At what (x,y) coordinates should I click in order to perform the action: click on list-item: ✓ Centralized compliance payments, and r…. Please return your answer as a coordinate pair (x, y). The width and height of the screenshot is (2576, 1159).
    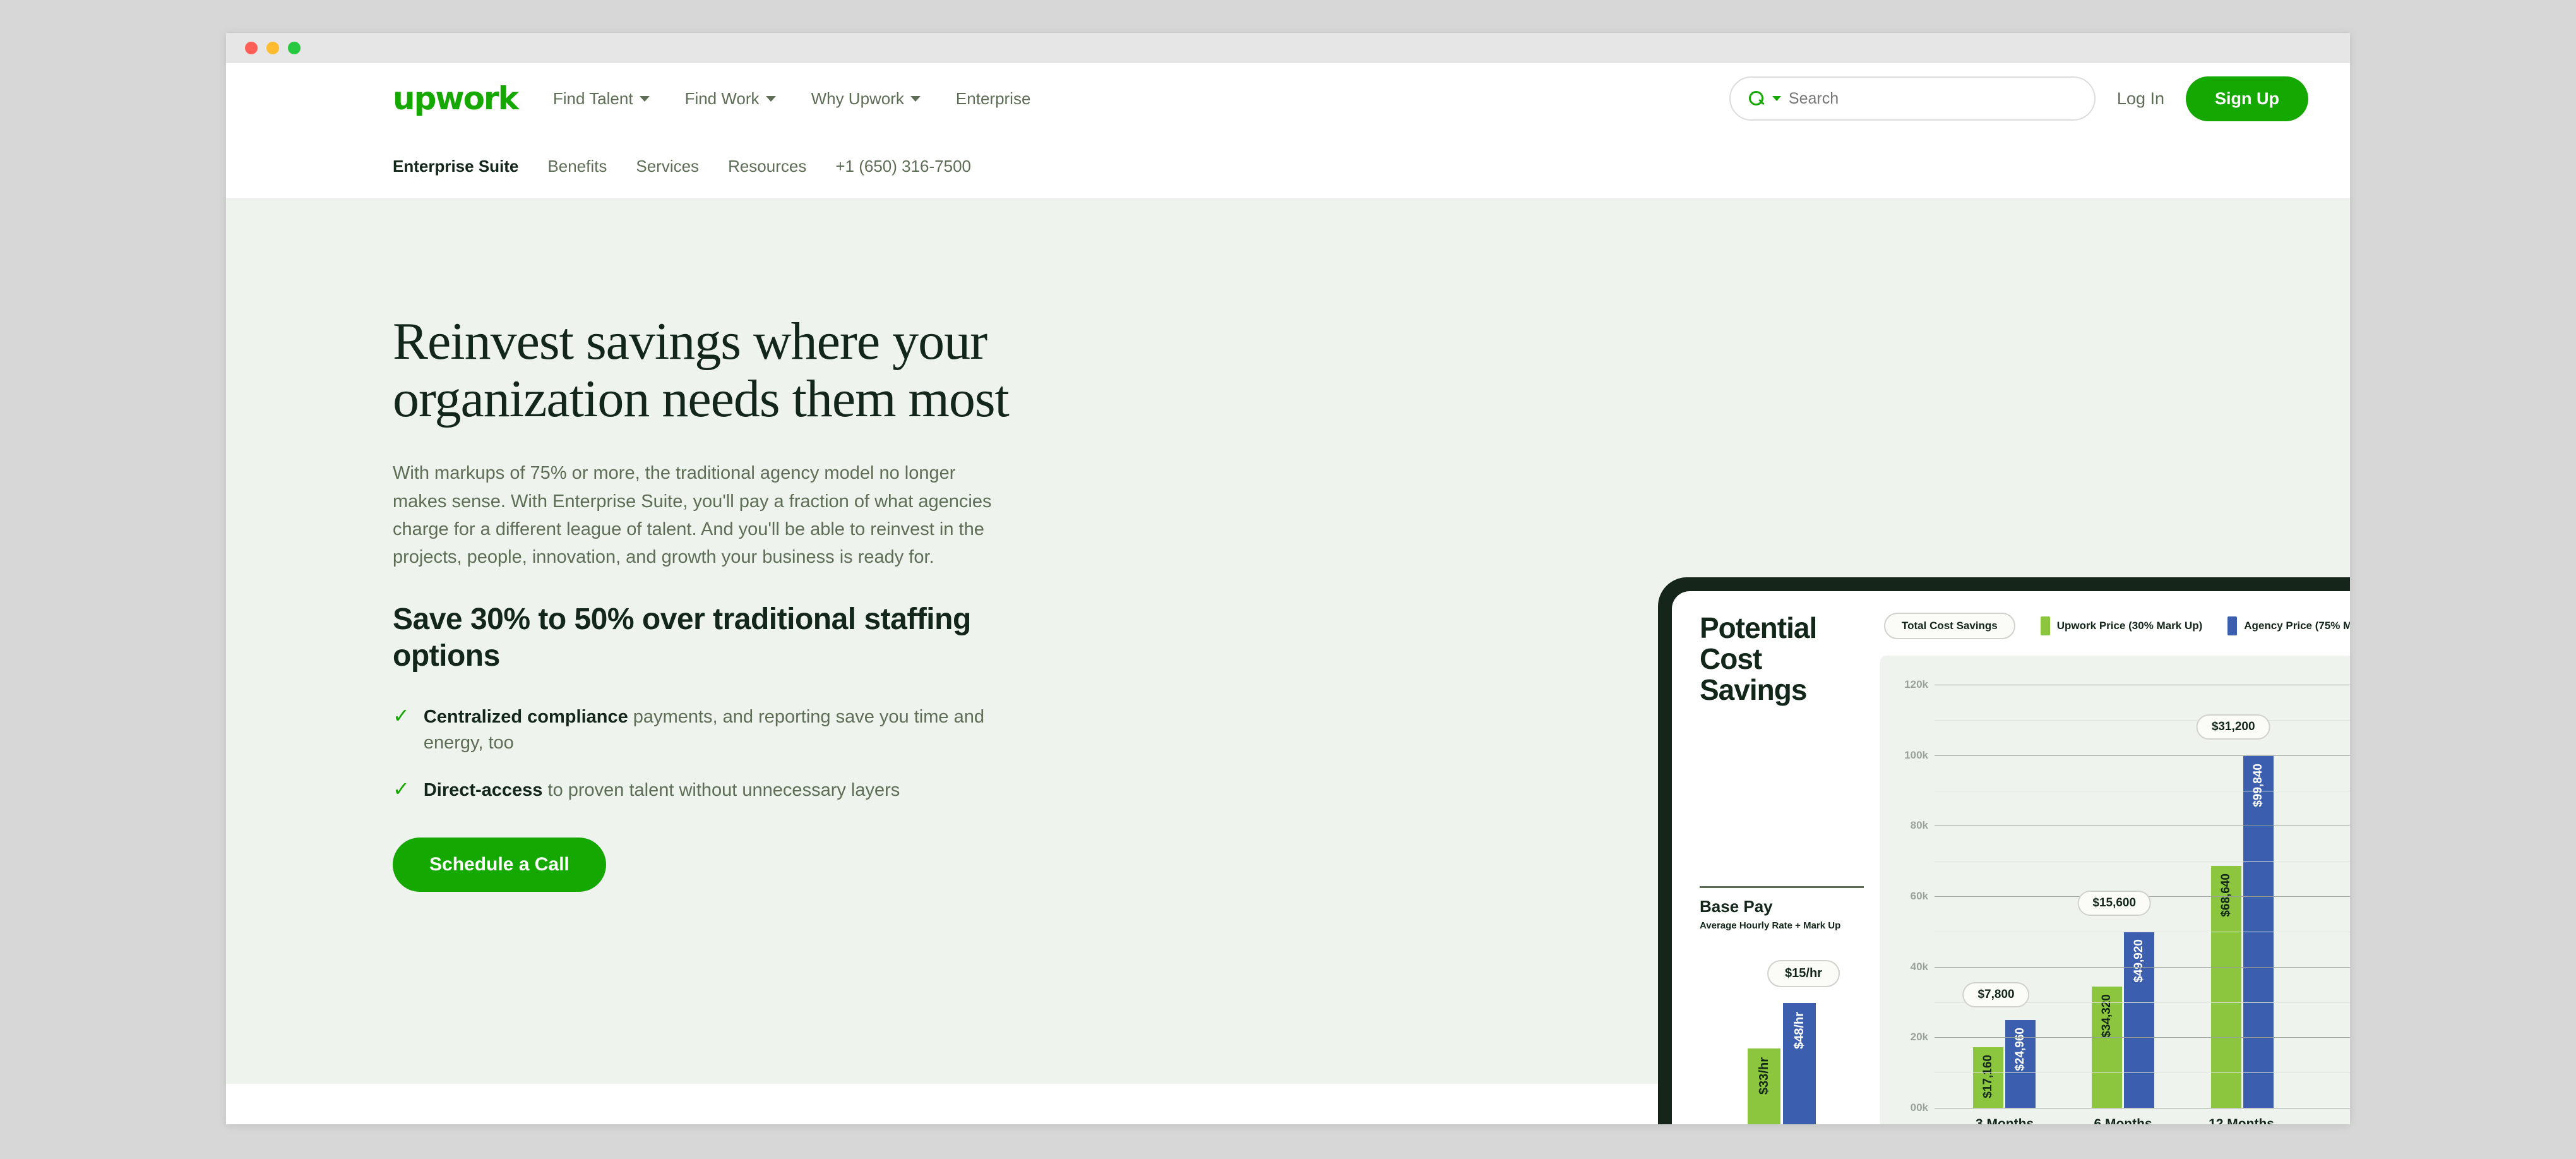
    Looking at the image, I should click on (701, 730).